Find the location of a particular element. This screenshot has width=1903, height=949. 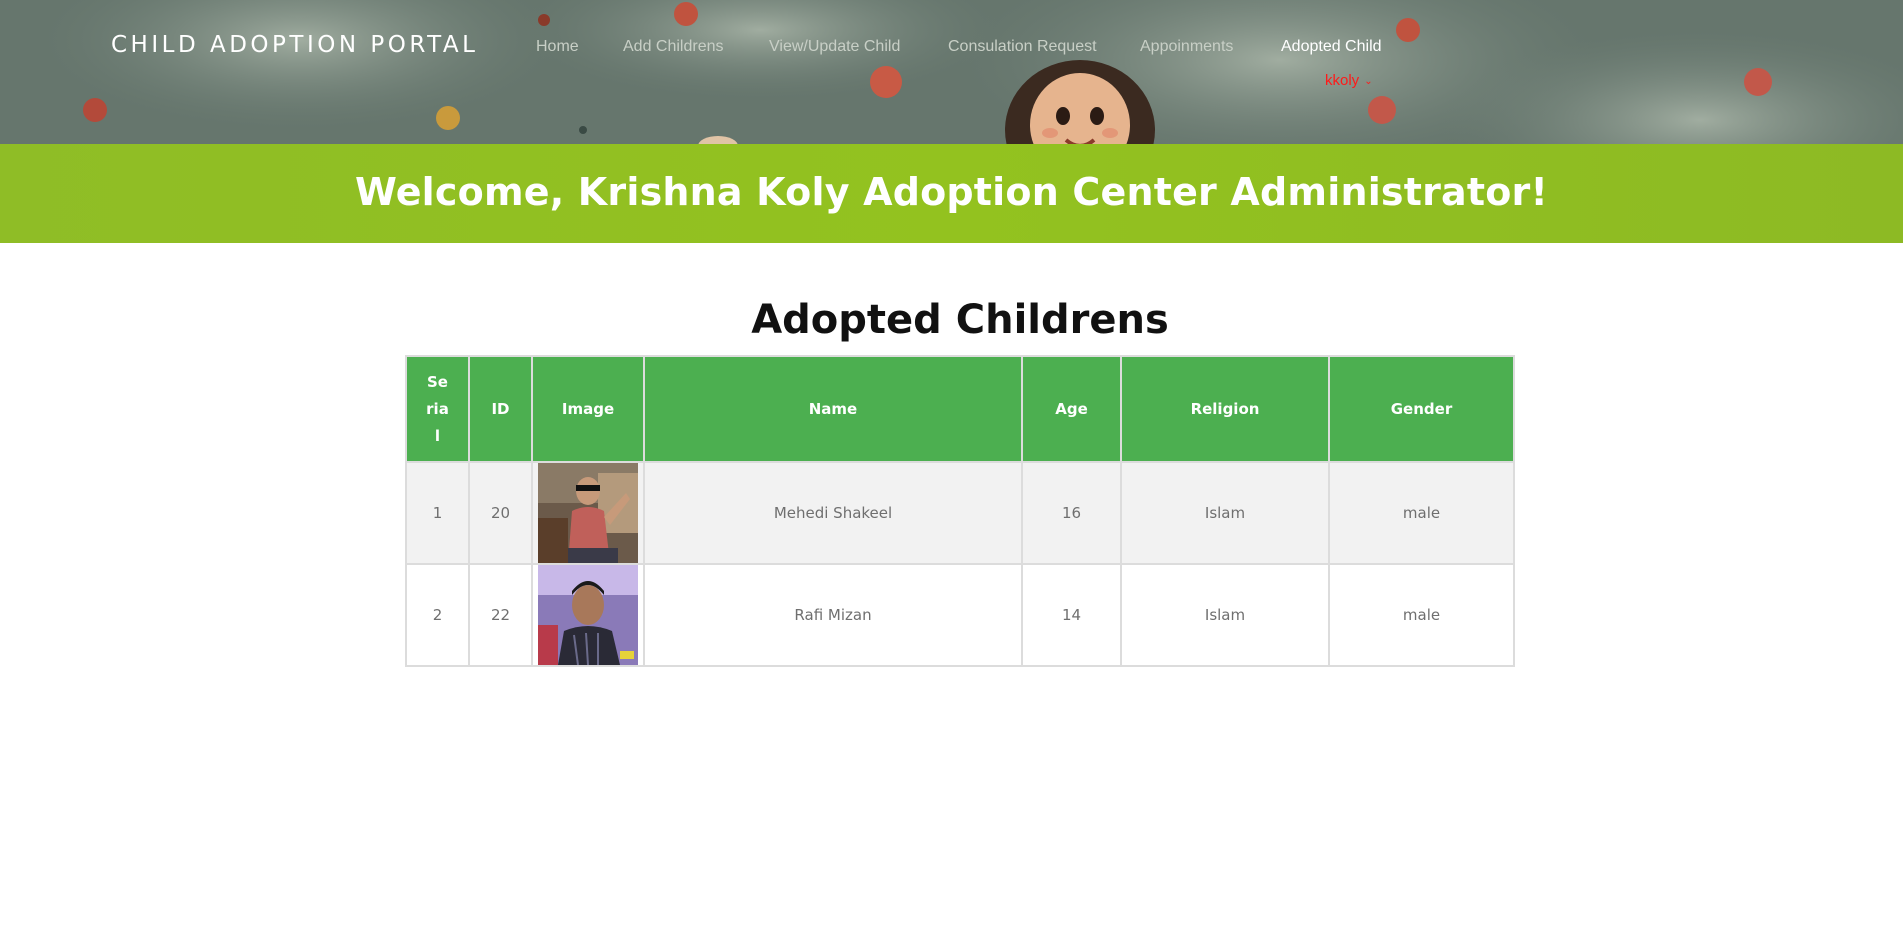

nav-view-update-child: View/Update Child is located at coordinates (834, 47).